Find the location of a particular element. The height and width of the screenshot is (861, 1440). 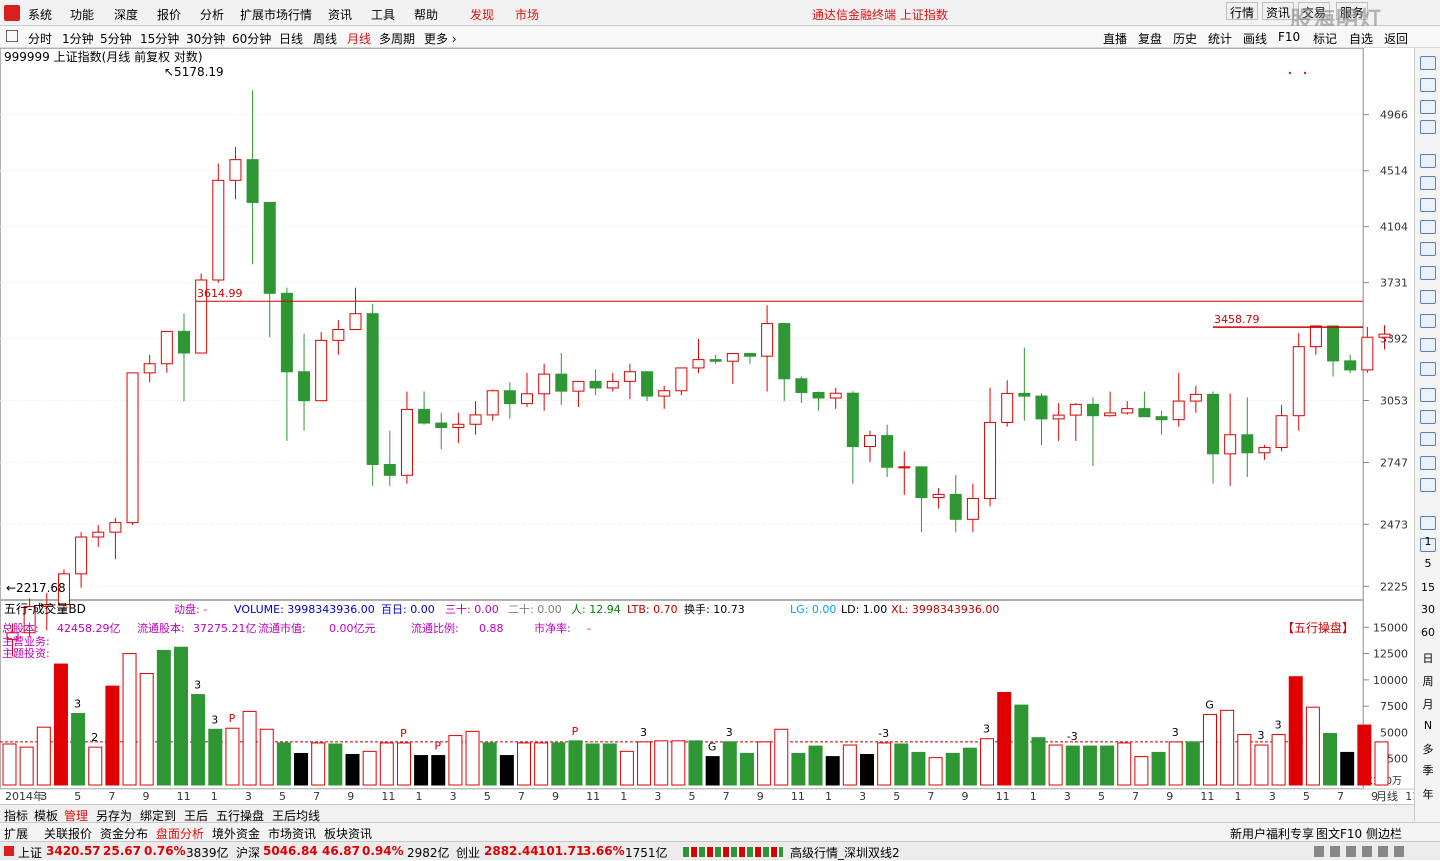

stock-info-8: 市净率: is located at coordinates (552, 628).